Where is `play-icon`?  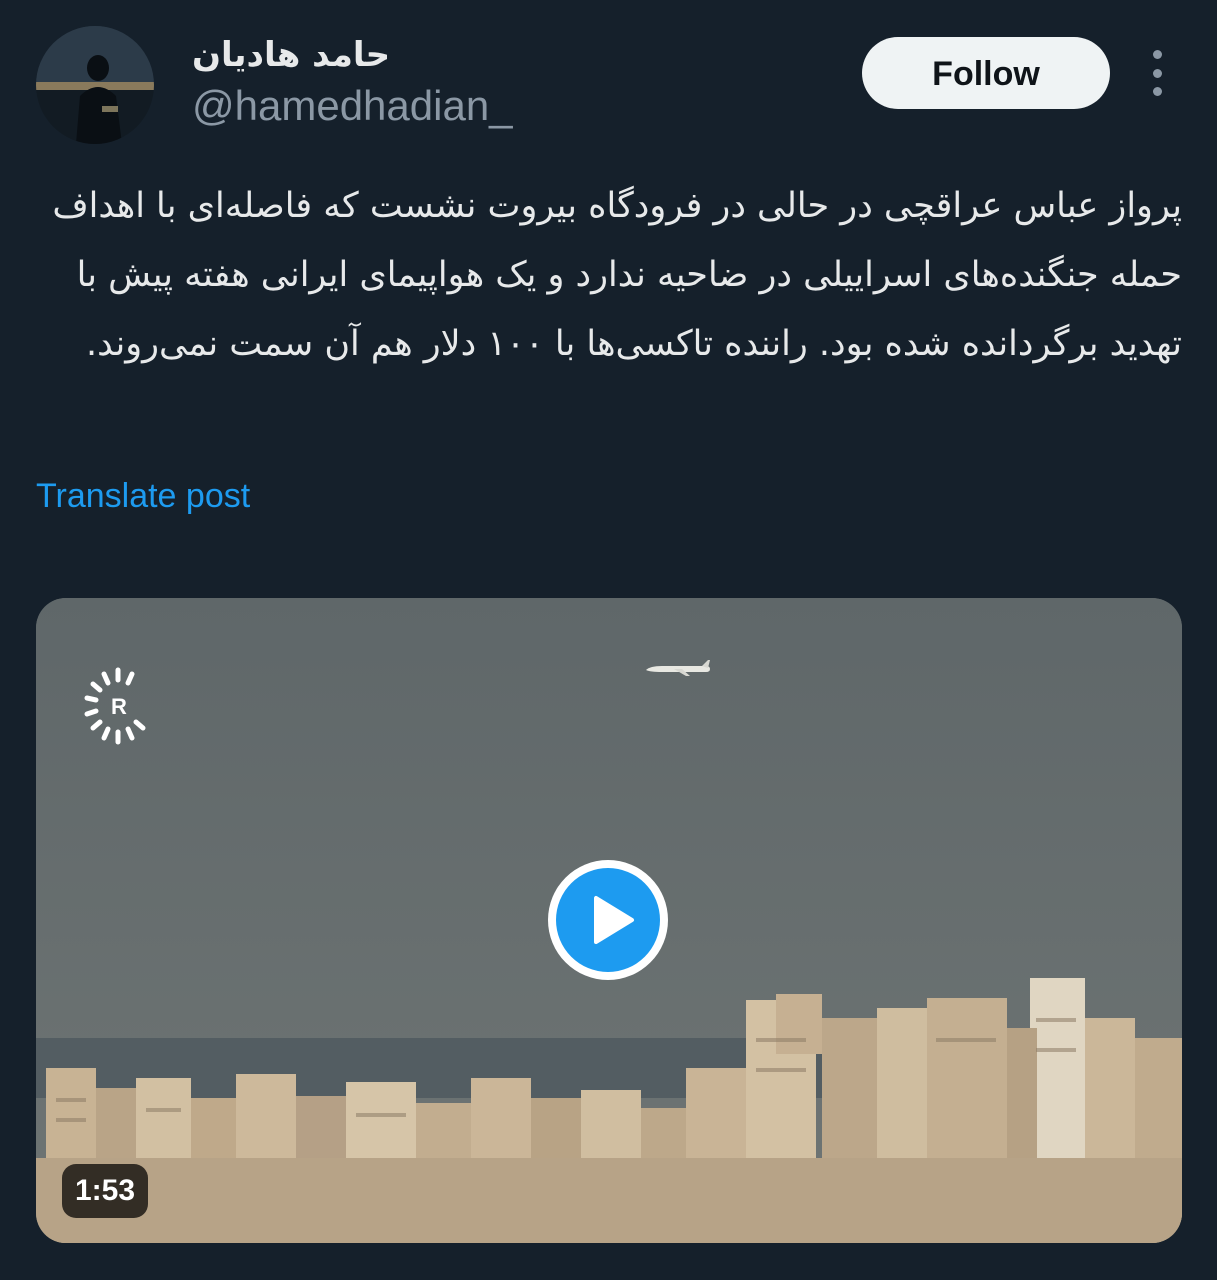
play-icon is located at coordinates (608, 920).